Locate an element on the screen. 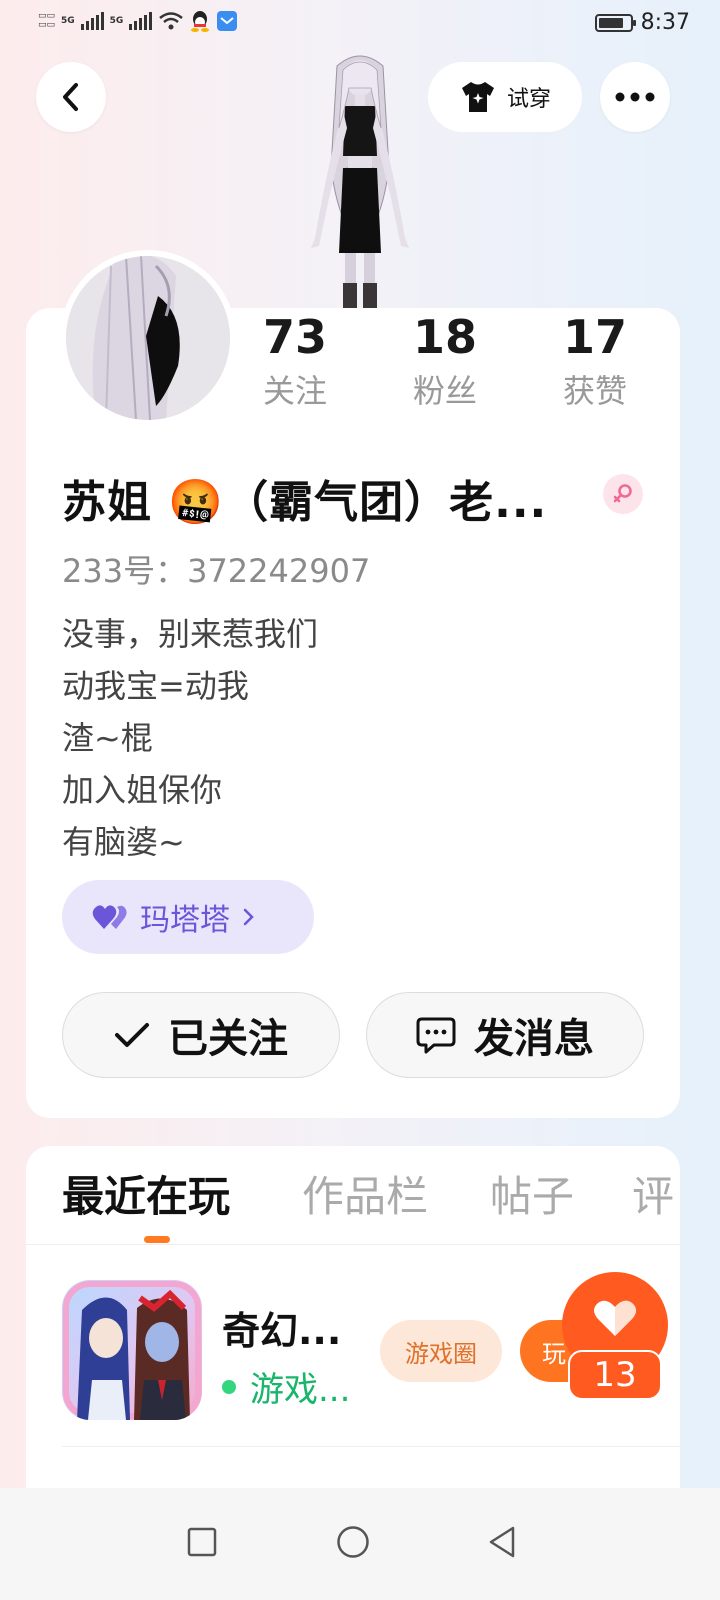 This screenshot has height=1600, width=720. tab-divider is located at coordinates (353, 1244).